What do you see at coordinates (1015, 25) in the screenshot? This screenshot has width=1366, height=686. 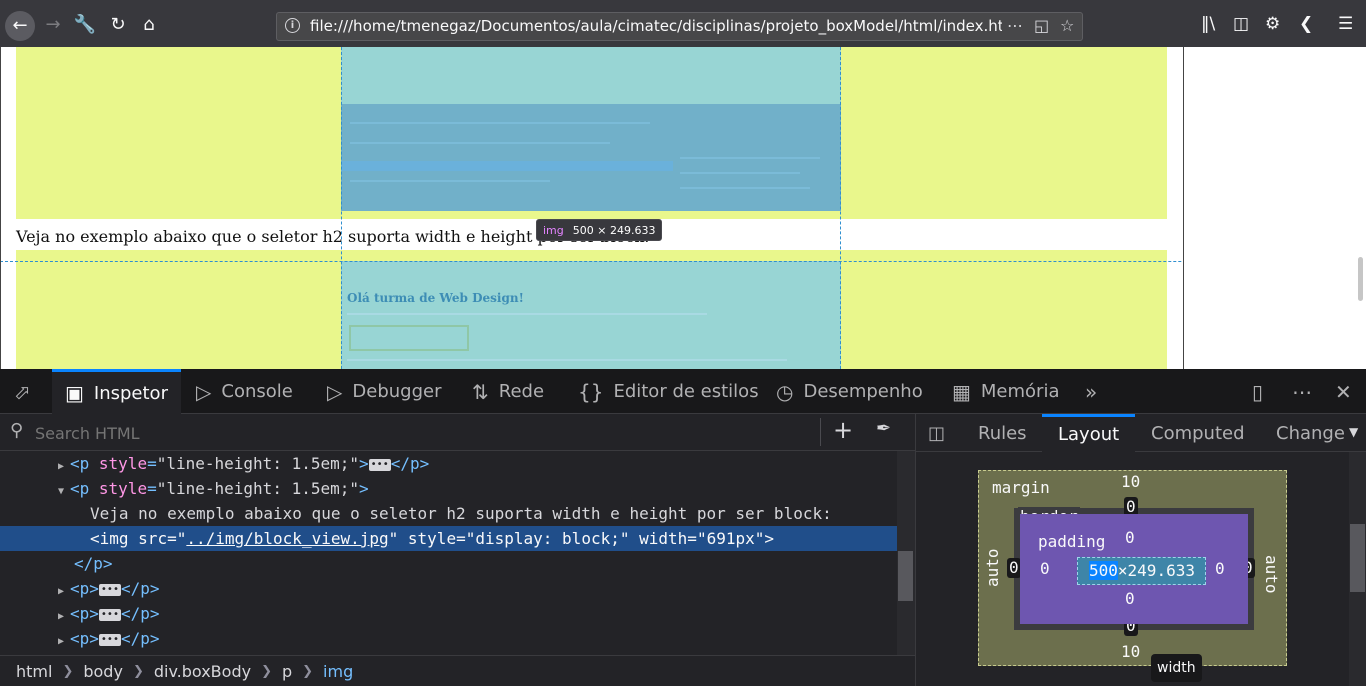 I see `page-actions-icon: ⋯` at bounding box center [1015, 25].